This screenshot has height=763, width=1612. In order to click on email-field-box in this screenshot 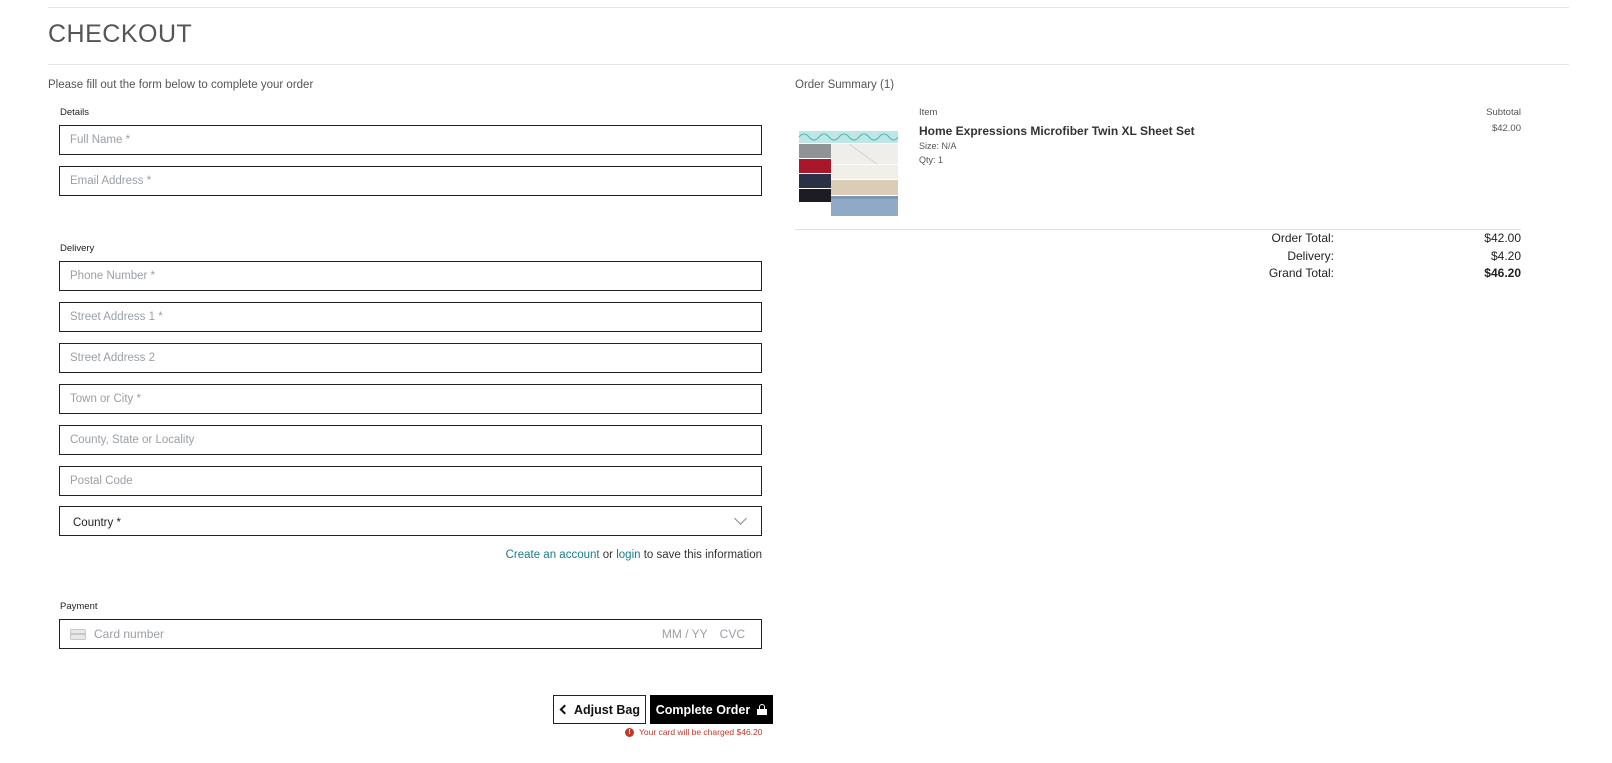, I will do `click(410, 181)`.